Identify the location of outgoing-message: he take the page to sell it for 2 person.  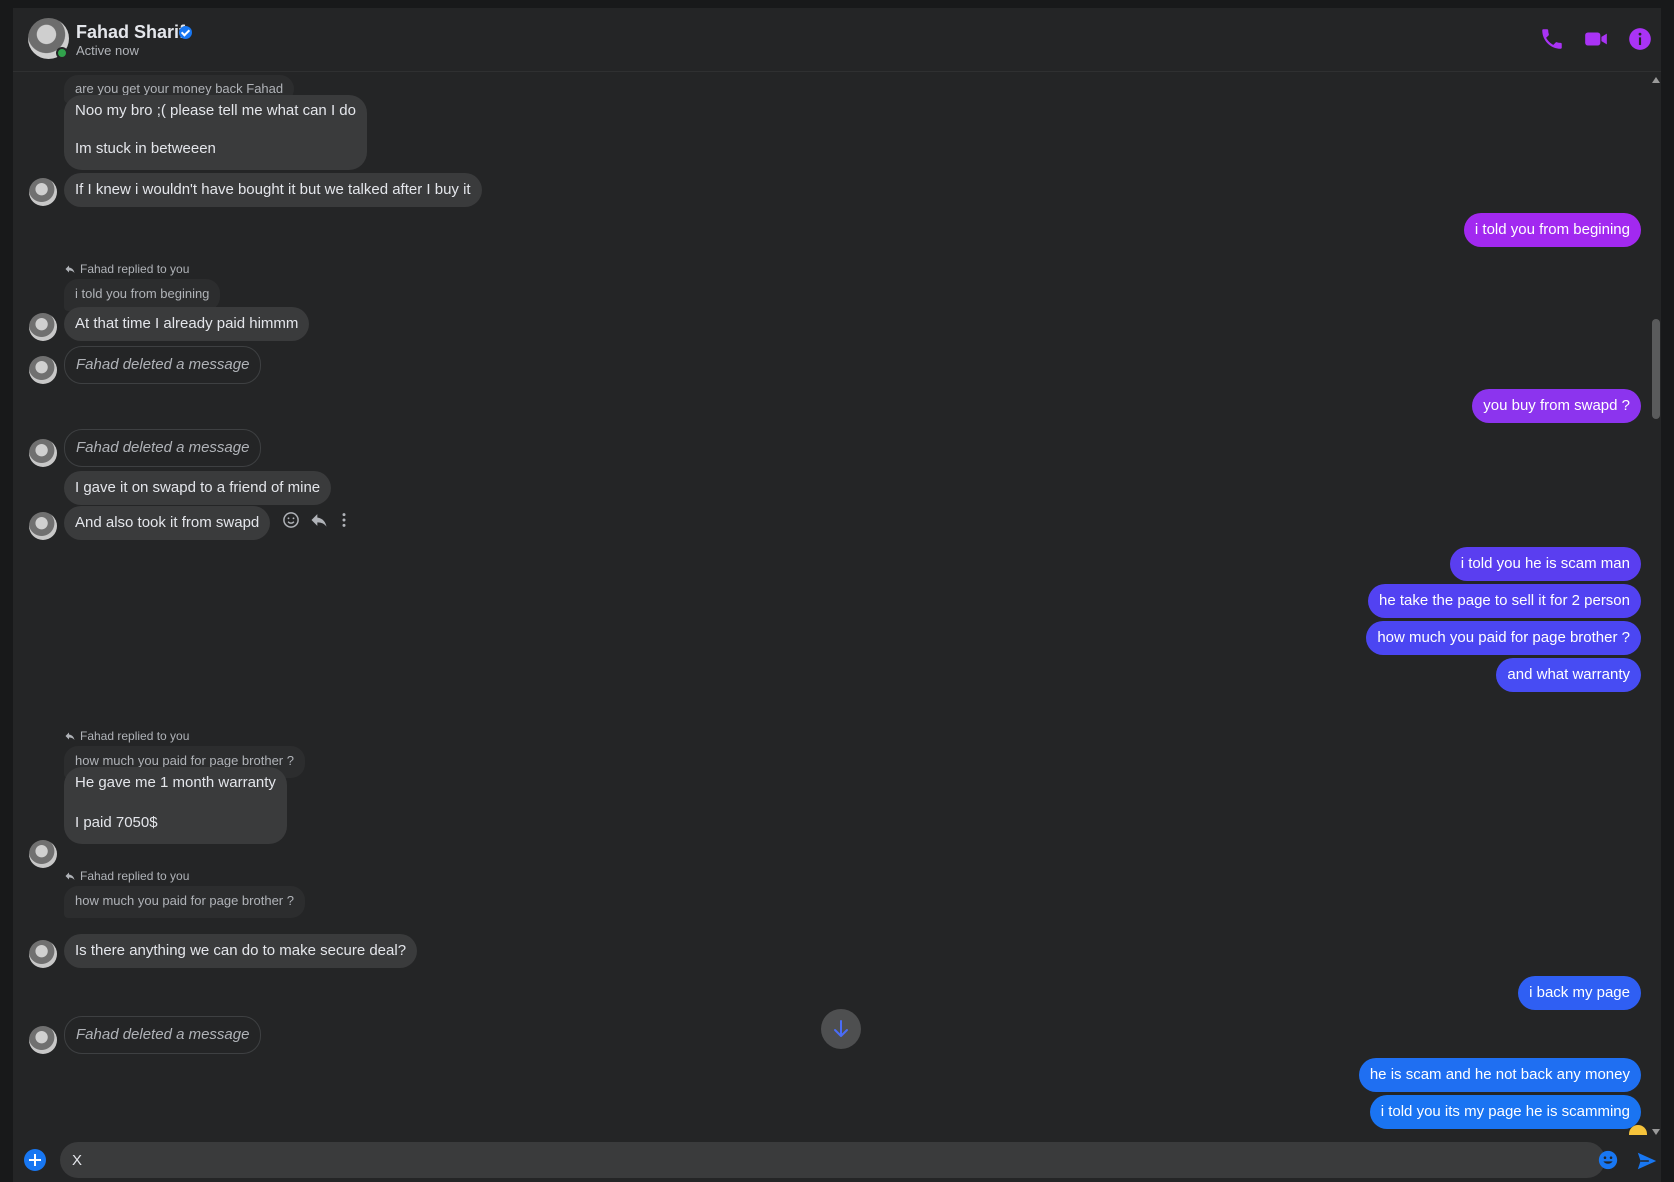
(1504, 601).